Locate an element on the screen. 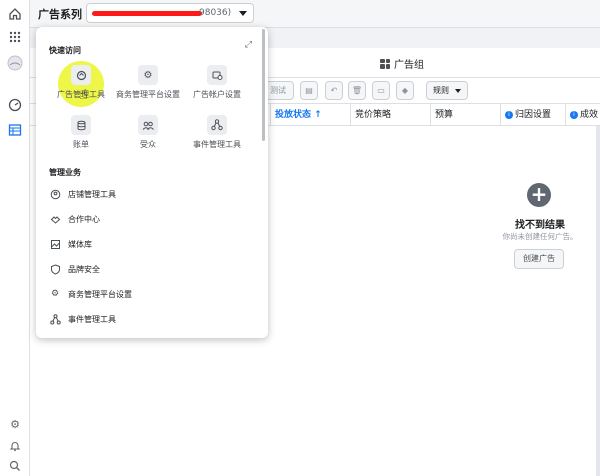 This screenshot has width=600, height=476. column-delivery-status: 投放状态 ↑ is located at coordinates (310, 115).